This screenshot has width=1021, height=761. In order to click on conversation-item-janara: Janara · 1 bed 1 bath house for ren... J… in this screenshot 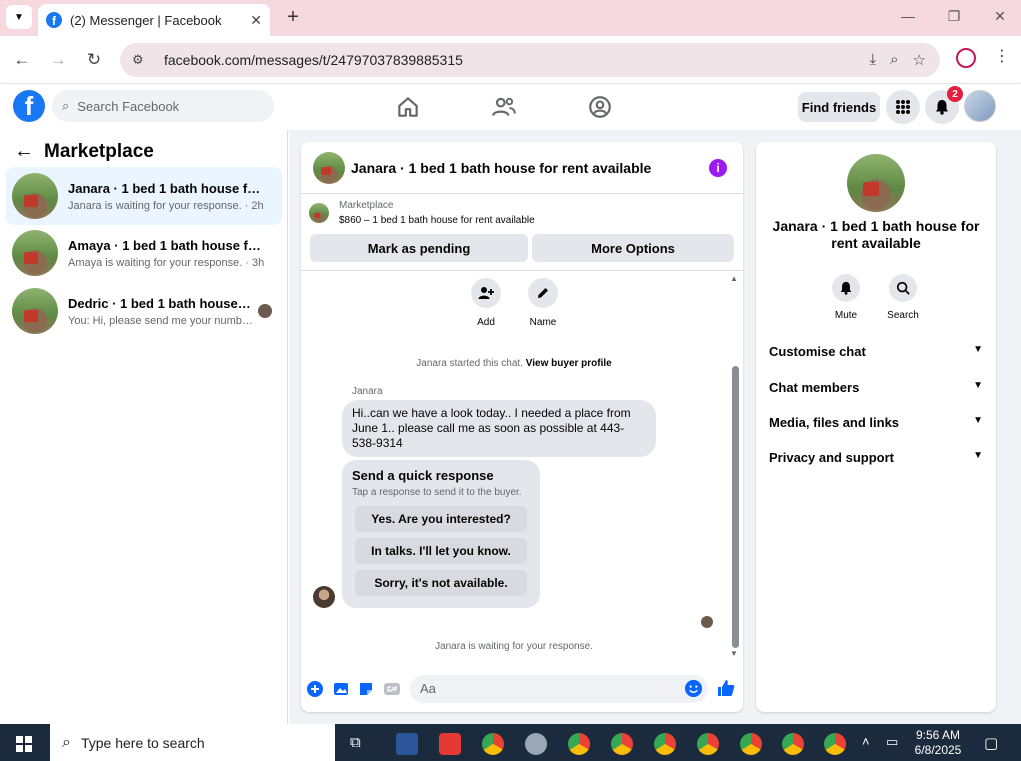, I will do `click(144, 196)`.